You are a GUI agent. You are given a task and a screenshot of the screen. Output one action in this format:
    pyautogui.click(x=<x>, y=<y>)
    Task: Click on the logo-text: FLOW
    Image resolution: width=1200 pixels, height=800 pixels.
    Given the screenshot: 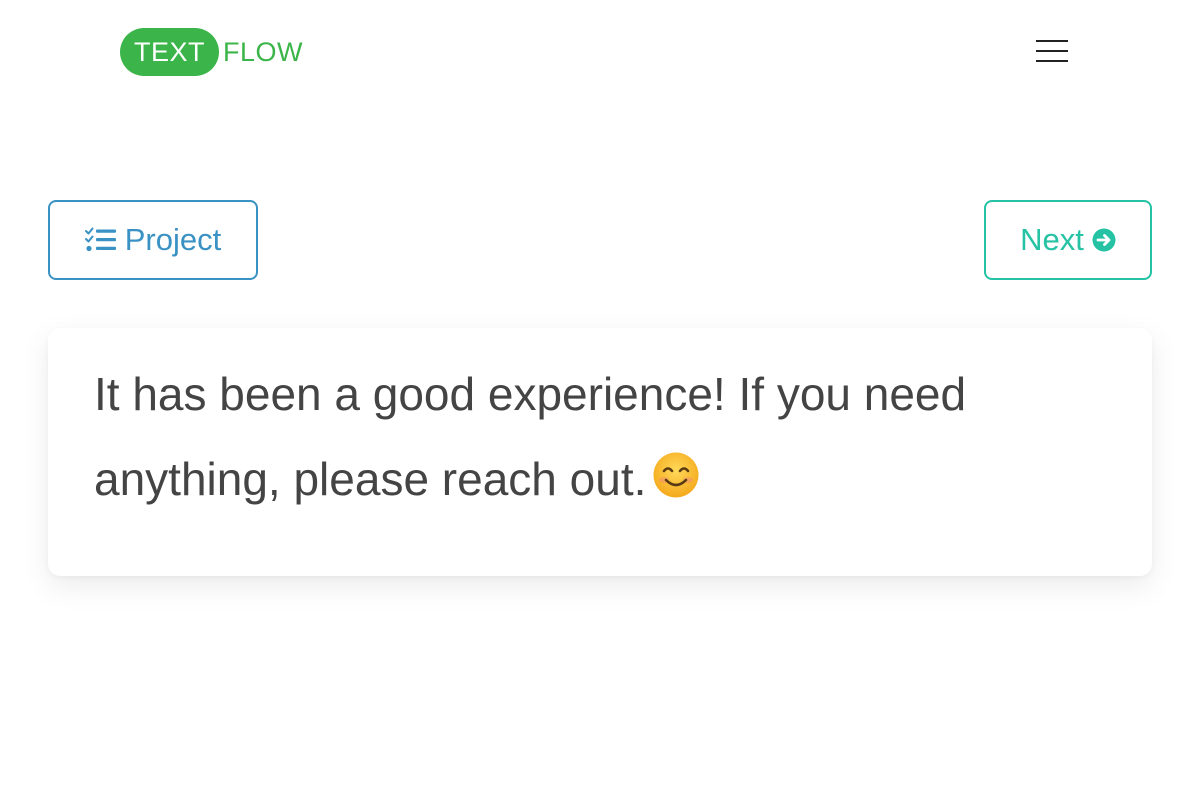 What is the action you would take?
    pyautogui.click(x=263, y=51)
    